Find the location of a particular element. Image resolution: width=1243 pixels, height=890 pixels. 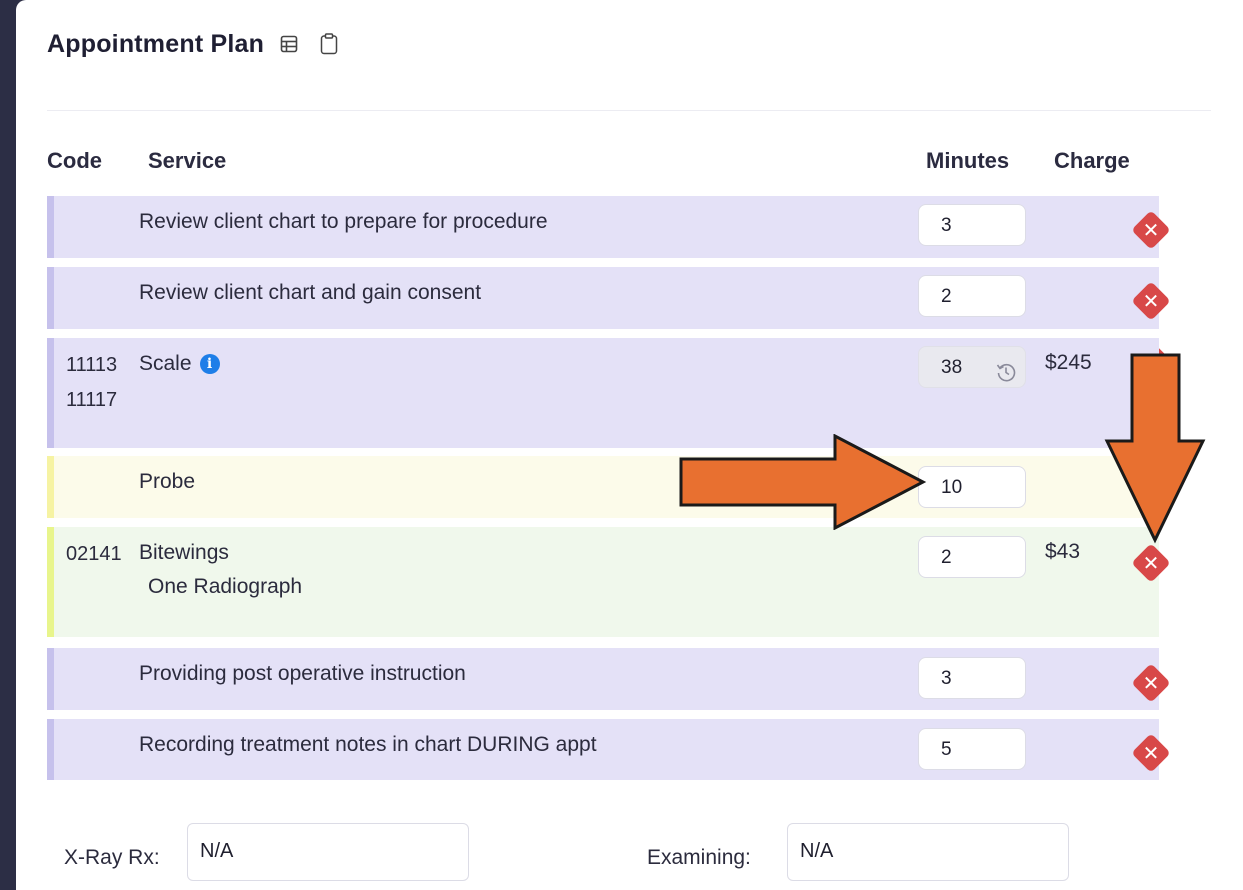

examining-input: N/A is located at coordinates (928, 852).